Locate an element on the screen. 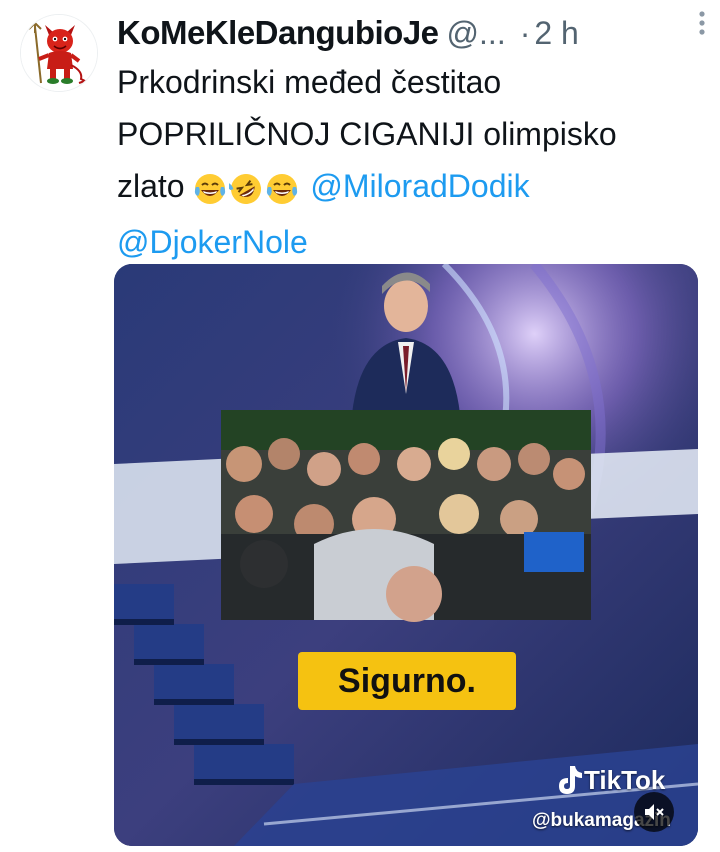 This screenshot has height=852, width=720. video-caption: Sigurno. is located at coordinates (407, 681).